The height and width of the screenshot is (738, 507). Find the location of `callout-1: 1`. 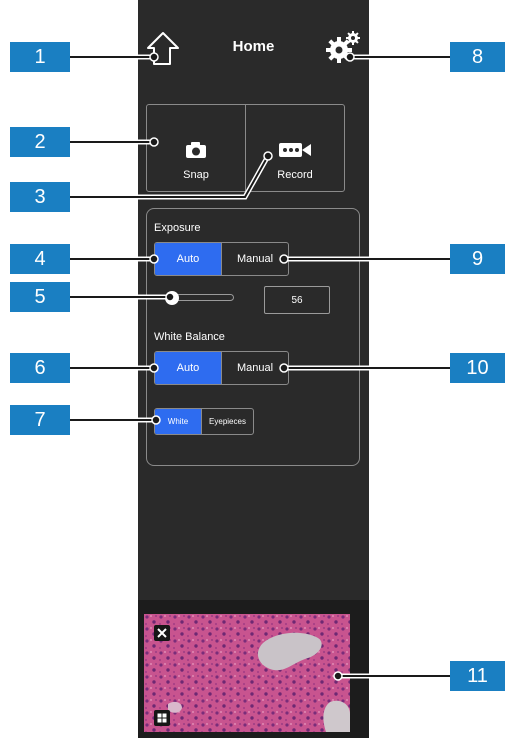

callout-1: 1 is located at coordinates (40, 57).